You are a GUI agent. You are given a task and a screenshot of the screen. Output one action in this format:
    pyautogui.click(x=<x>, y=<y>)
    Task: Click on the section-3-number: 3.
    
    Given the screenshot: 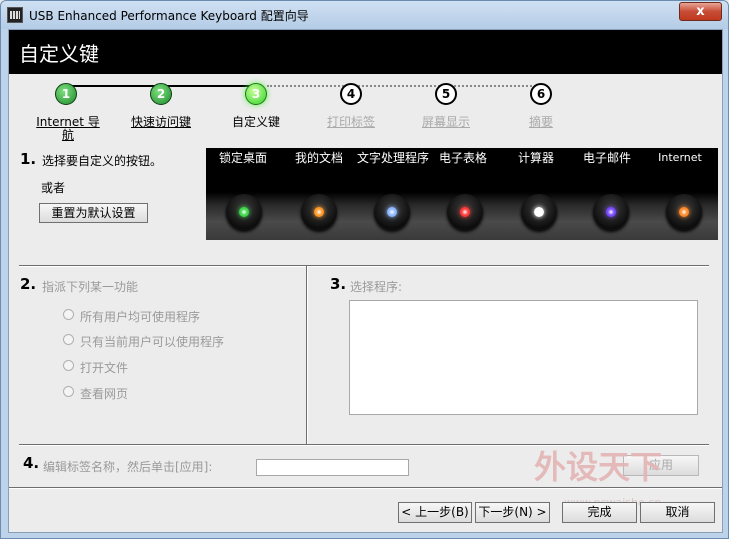 What is the action you would take?
    pyautogui.click(x=338, y=284)
    